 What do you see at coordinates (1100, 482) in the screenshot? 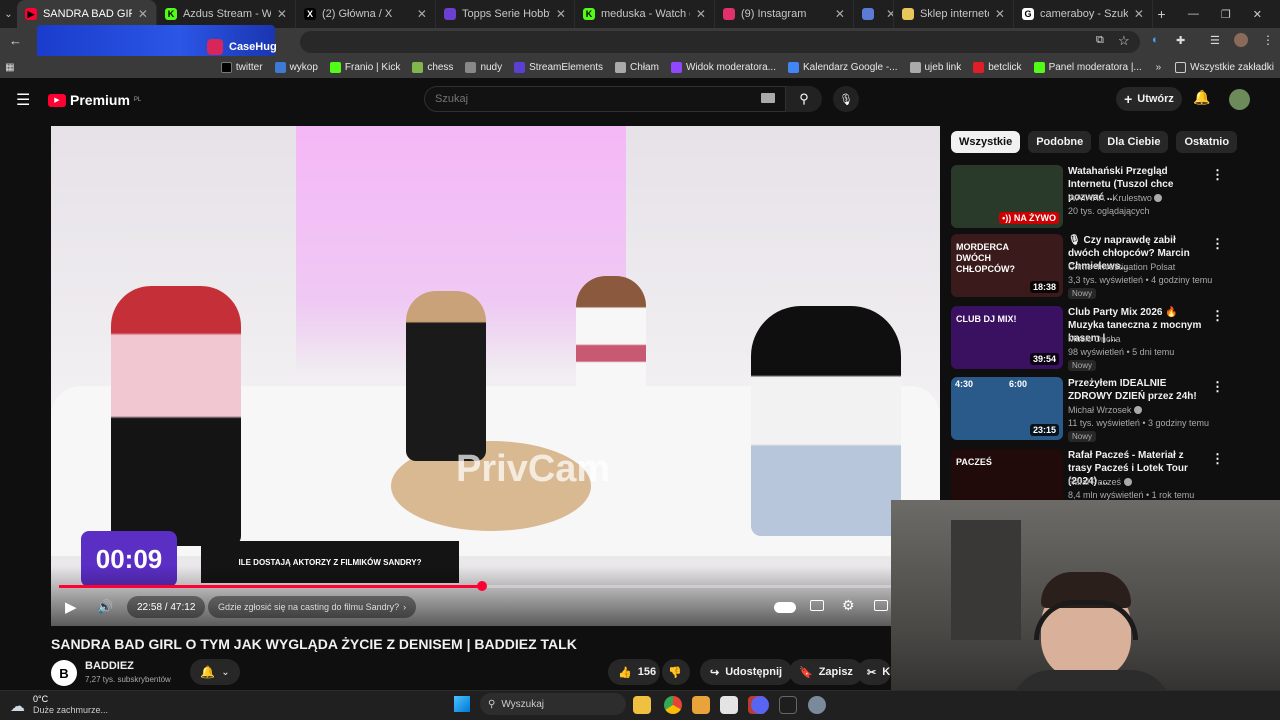
I see `recommendation-channel: Rafał Pacześ` at bounding box center [1100, 482].